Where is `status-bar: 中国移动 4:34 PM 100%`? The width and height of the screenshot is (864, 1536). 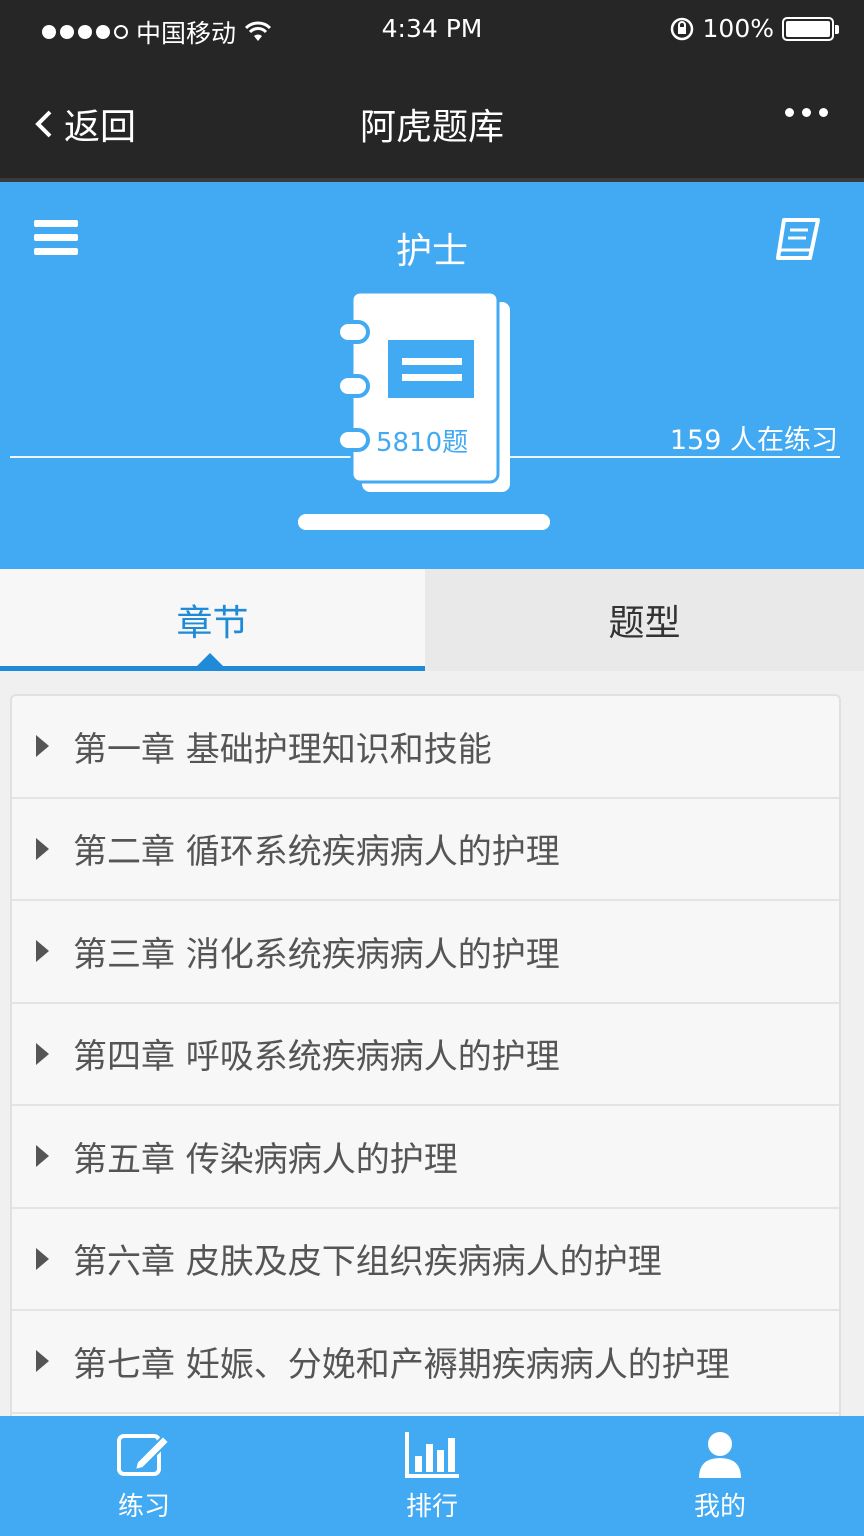
status-bar: 中国移动 4:34 PM 100% is located at coordinates (432, 29).